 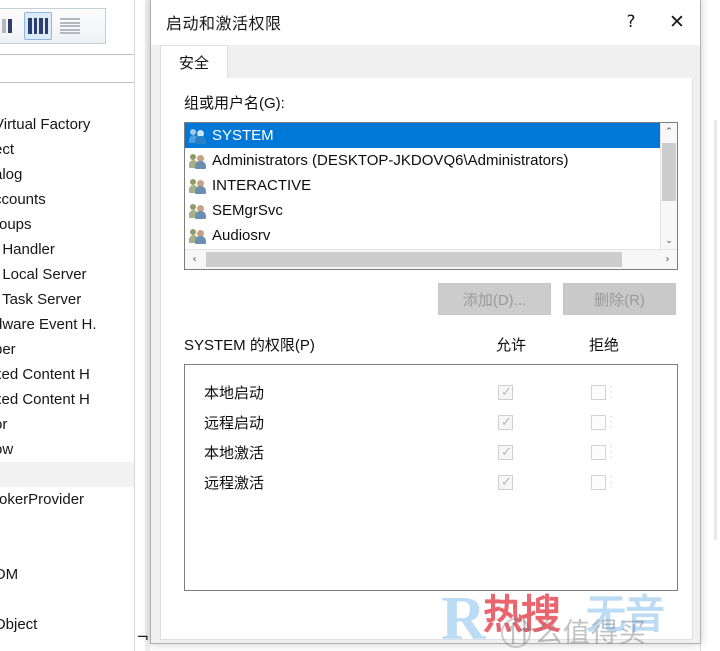 I want to click on column-header-allow: 允许, so click(x=511, y=345).